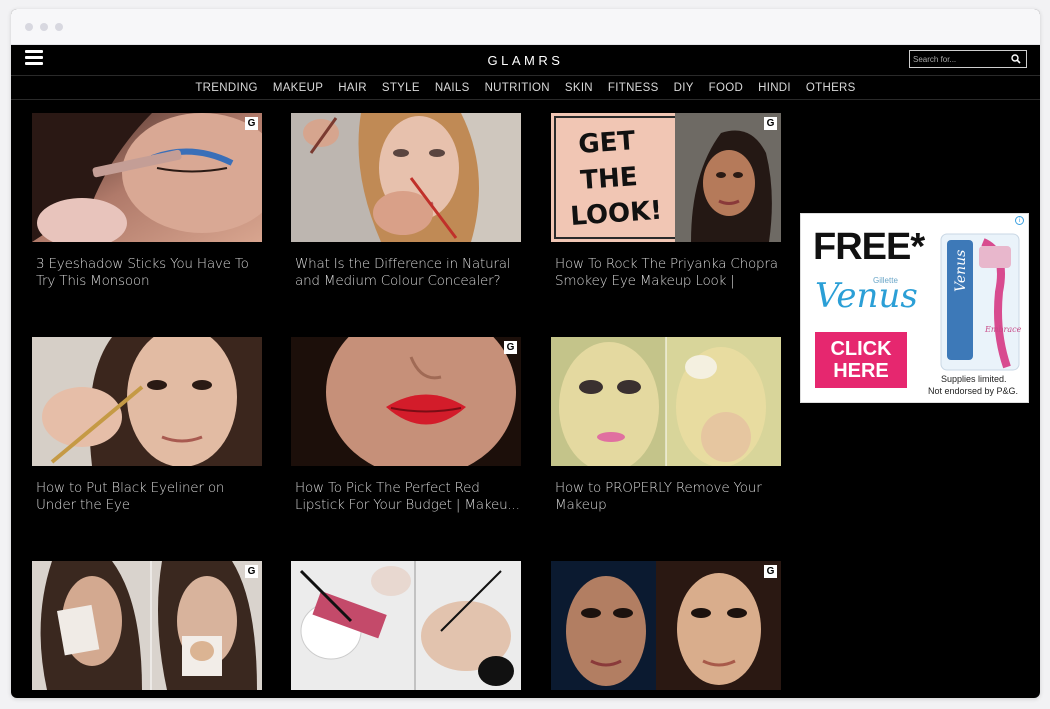 The image size is (1050, 709). I want to click on search-box, so click(968, 59).